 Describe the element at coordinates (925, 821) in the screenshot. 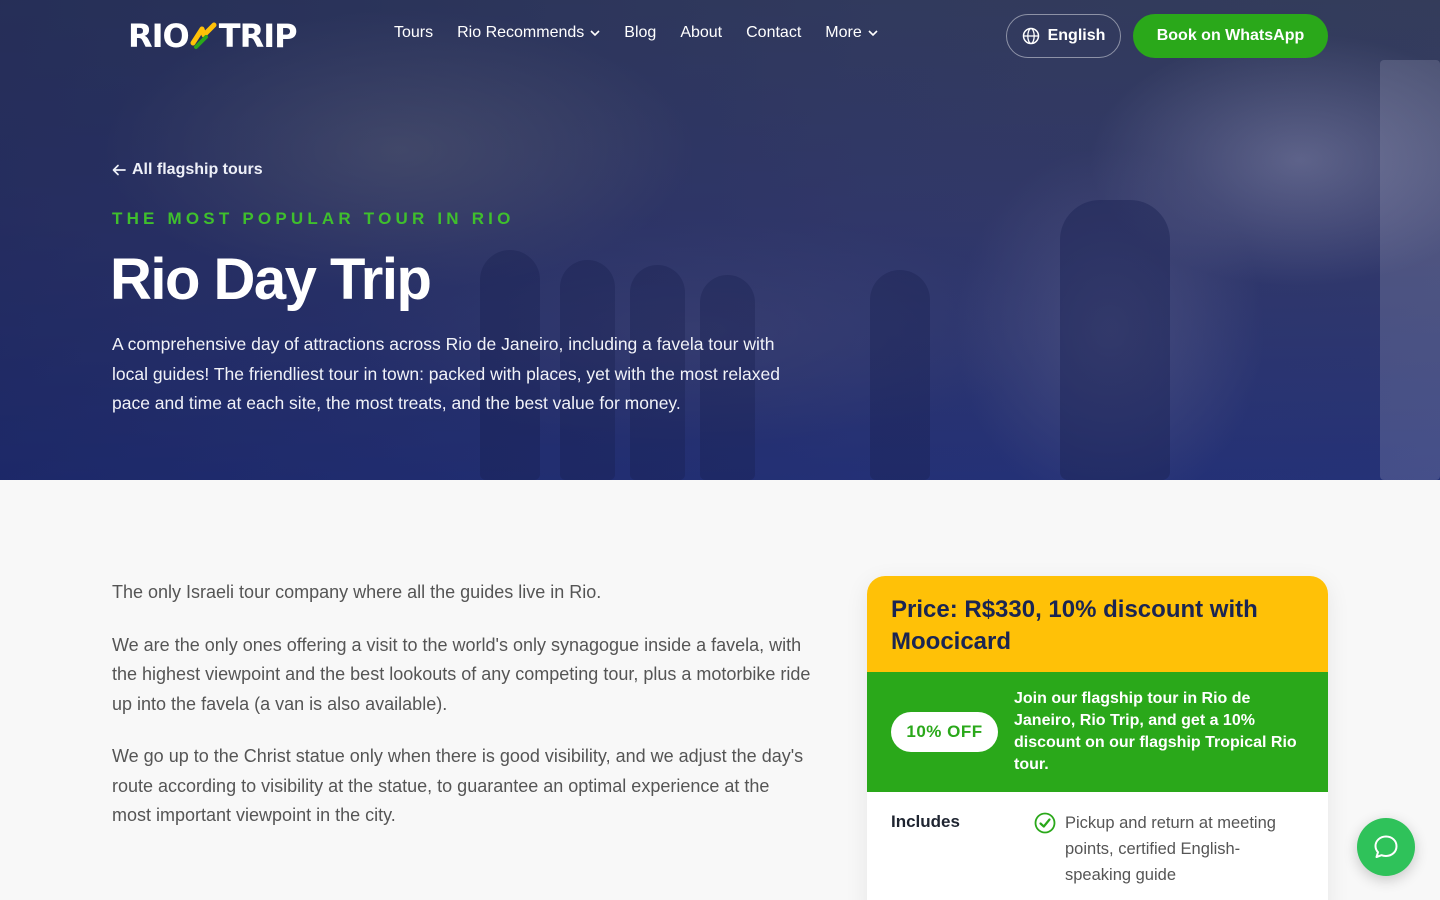

I see `includes-label: Includes` at that location.